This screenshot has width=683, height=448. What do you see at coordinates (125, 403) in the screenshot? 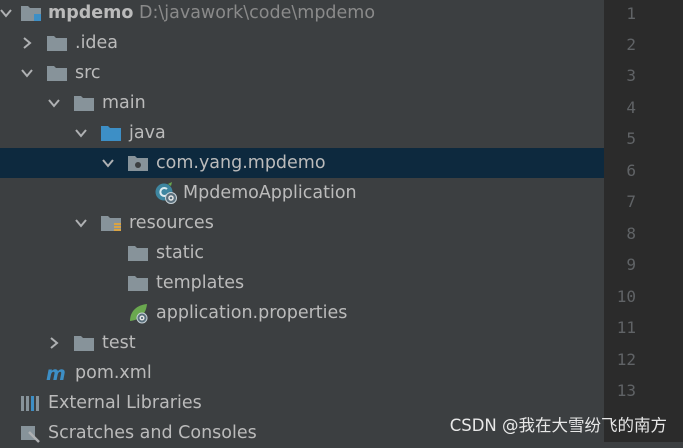
I see `tree-label-external-libraries: External Libraries` at bounding box center [125, 403].